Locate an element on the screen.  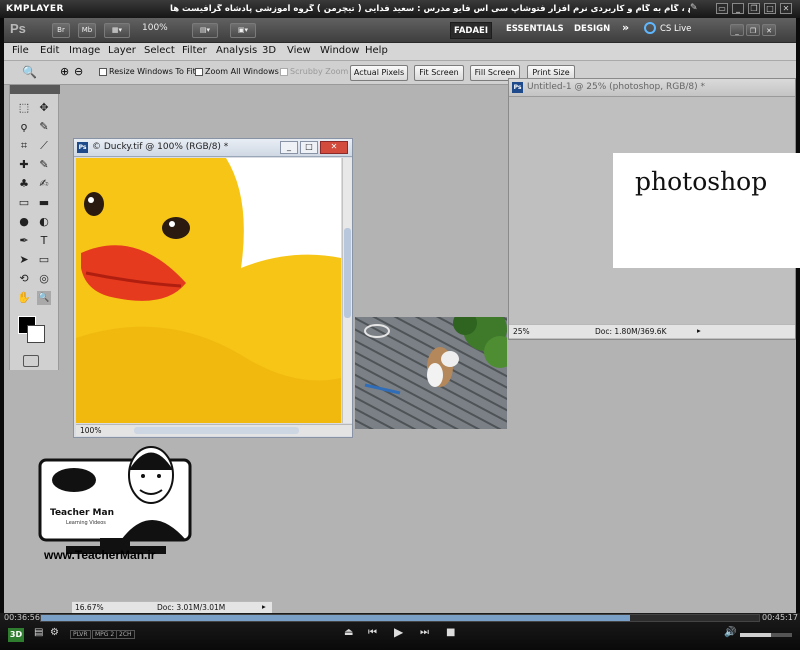
player-close-button: ✕ is located at coordinates (786, 8).